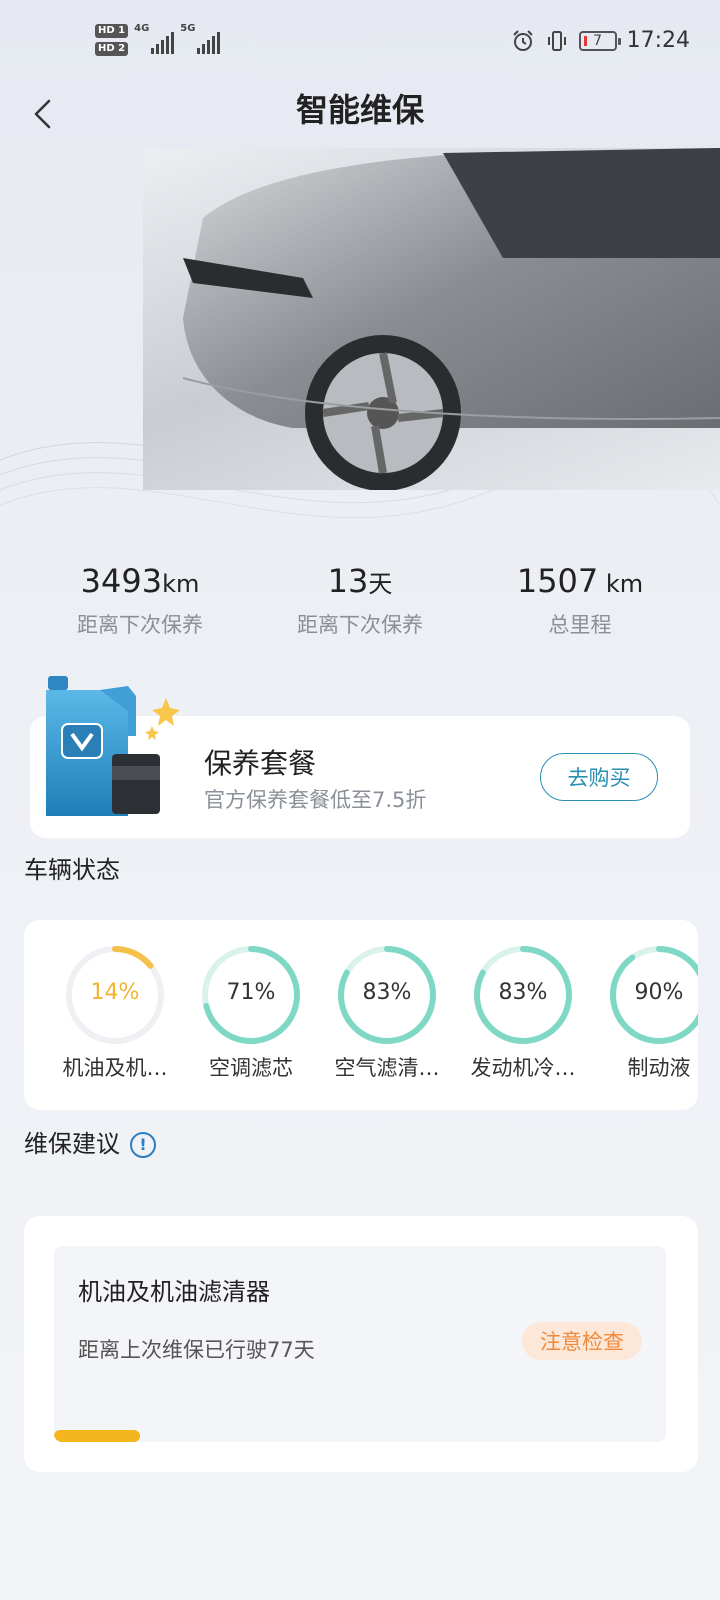 This screenshot has height=1600, width=720. What do you see at coordinates (115, 992) in the screenshot?
I see `gauge-percent: 14%` at bounding box center [115, 992].